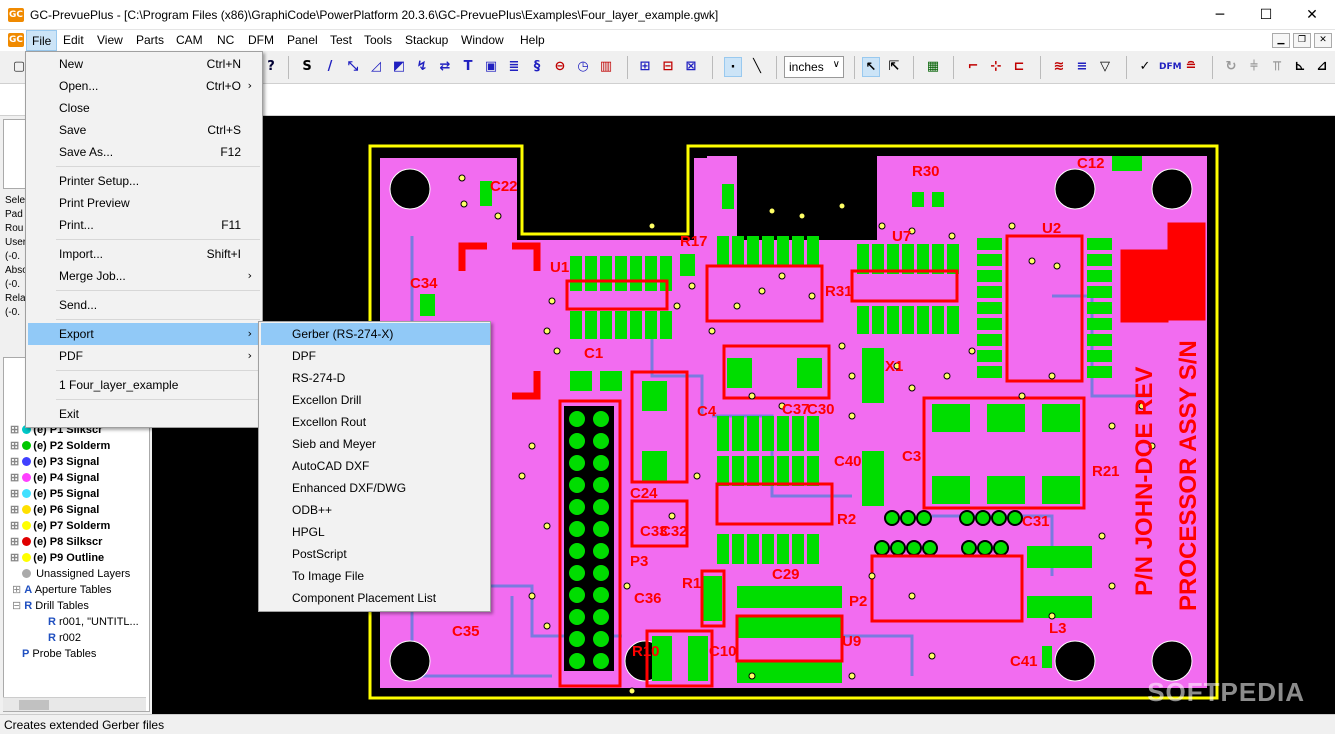  Describe the element at coordinates (378, 40) in the screenshot. I see `menu-tools: Tools` at that location.